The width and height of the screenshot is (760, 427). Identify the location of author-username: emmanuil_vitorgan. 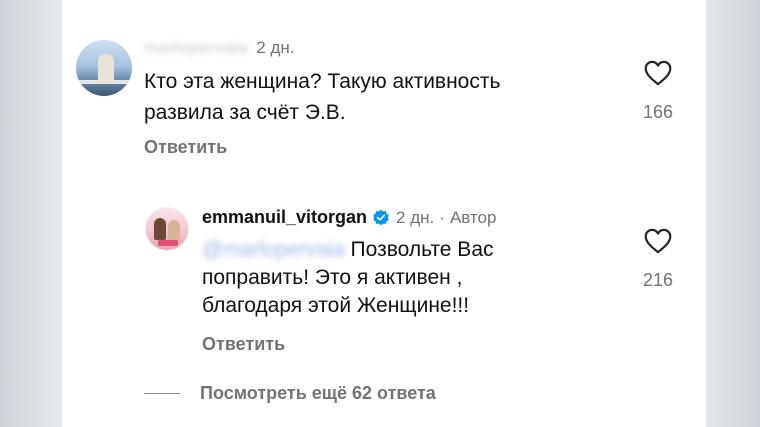
(284, 217).